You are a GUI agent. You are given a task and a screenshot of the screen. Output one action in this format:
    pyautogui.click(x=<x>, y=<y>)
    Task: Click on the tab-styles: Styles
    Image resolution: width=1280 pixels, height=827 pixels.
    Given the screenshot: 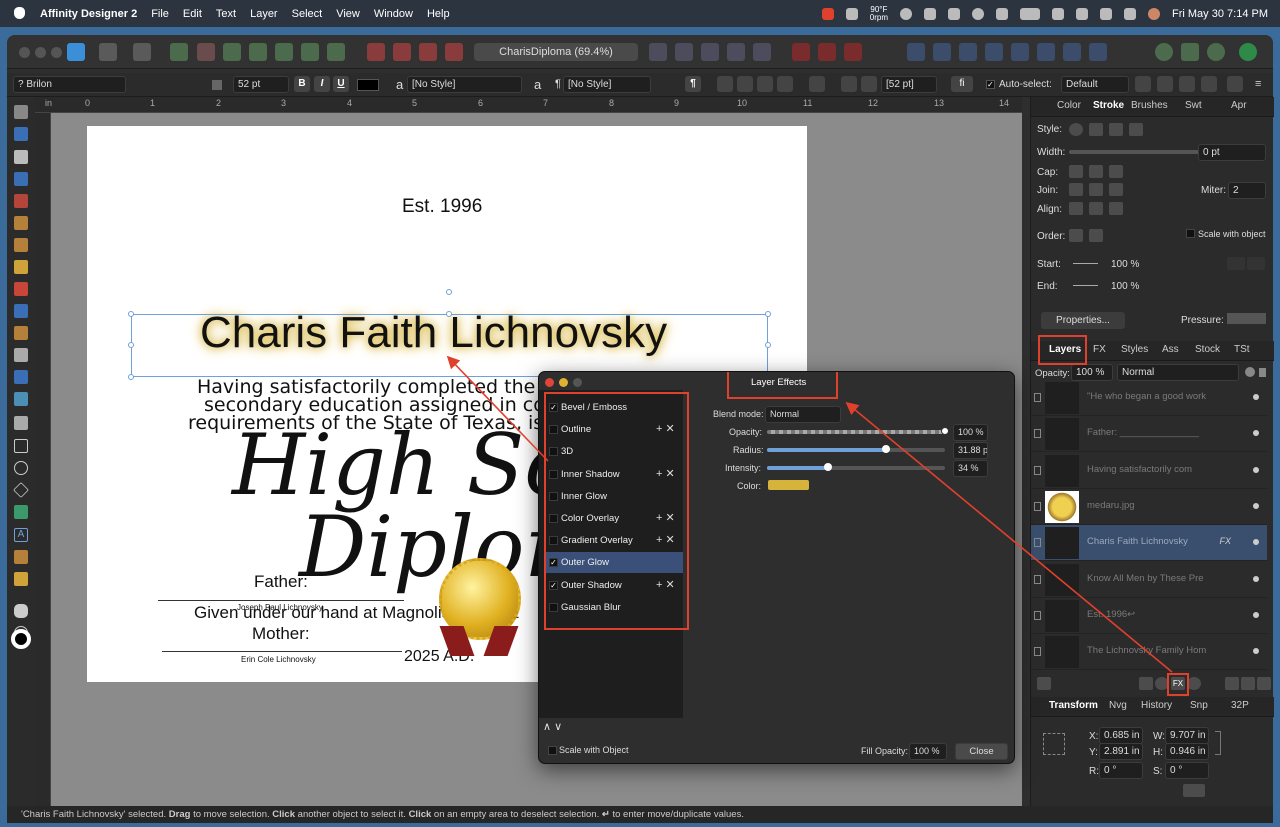 What is the action you would take?
    pyautogui.click(x=1134, y=349)
    